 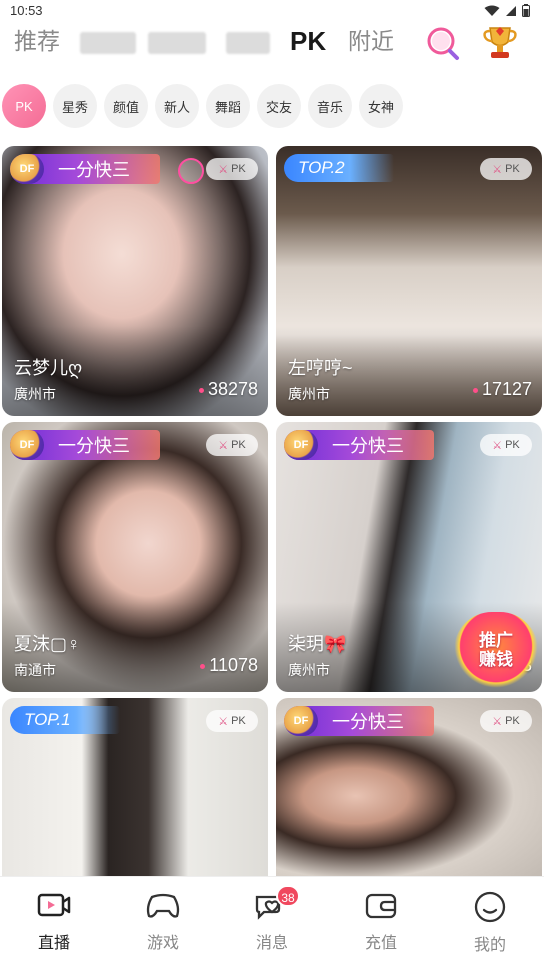 I want to click on unread-badge: 38, so click(x=288, y=896).